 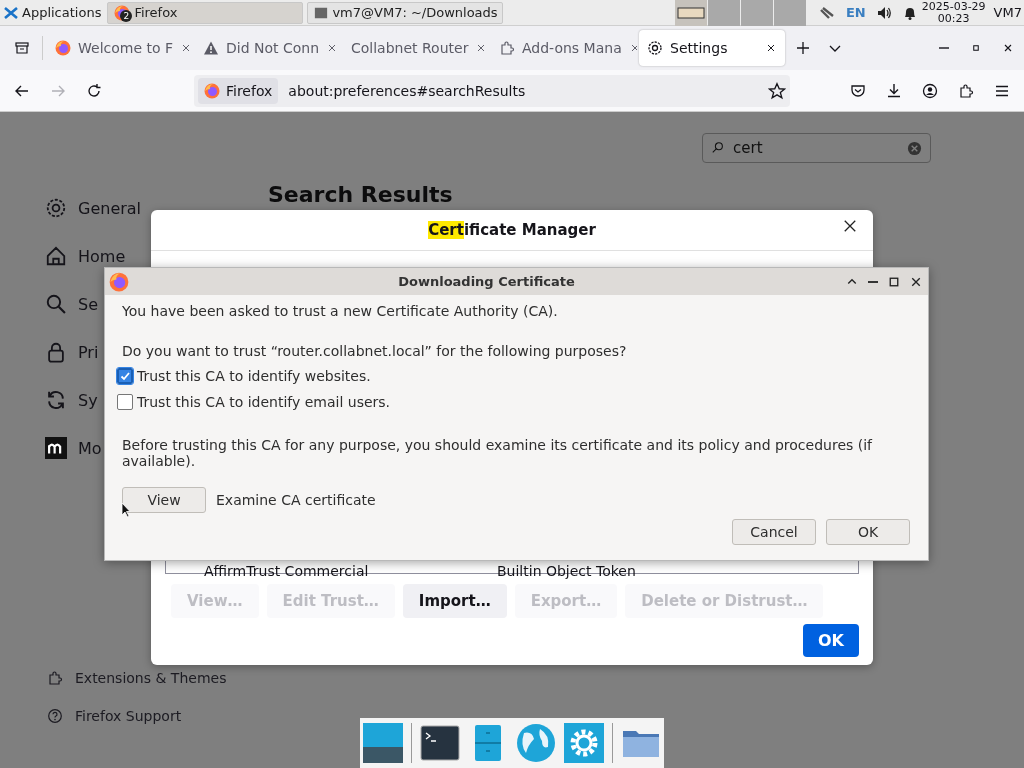 I want to click on taskbar-button: 2 Firefox, so click(x=205, y=12).